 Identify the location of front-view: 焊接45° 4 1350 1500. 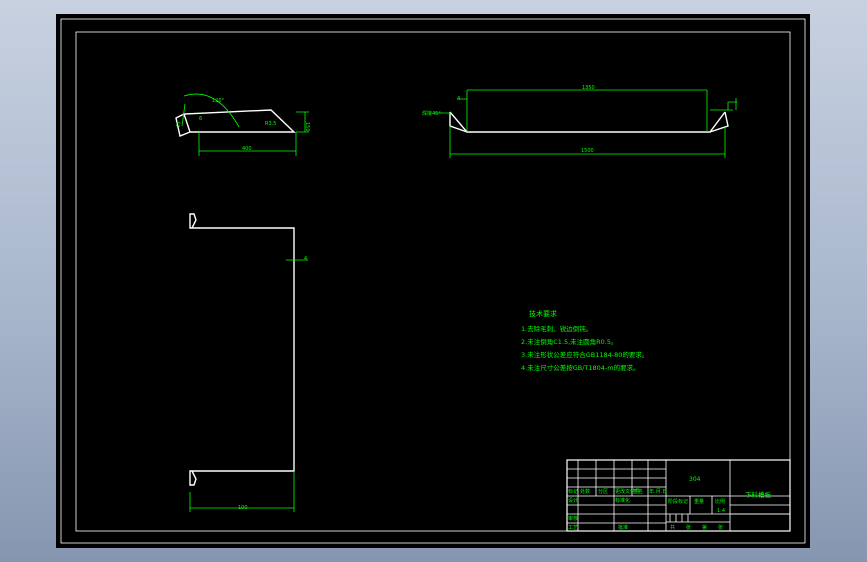
(579, 121).